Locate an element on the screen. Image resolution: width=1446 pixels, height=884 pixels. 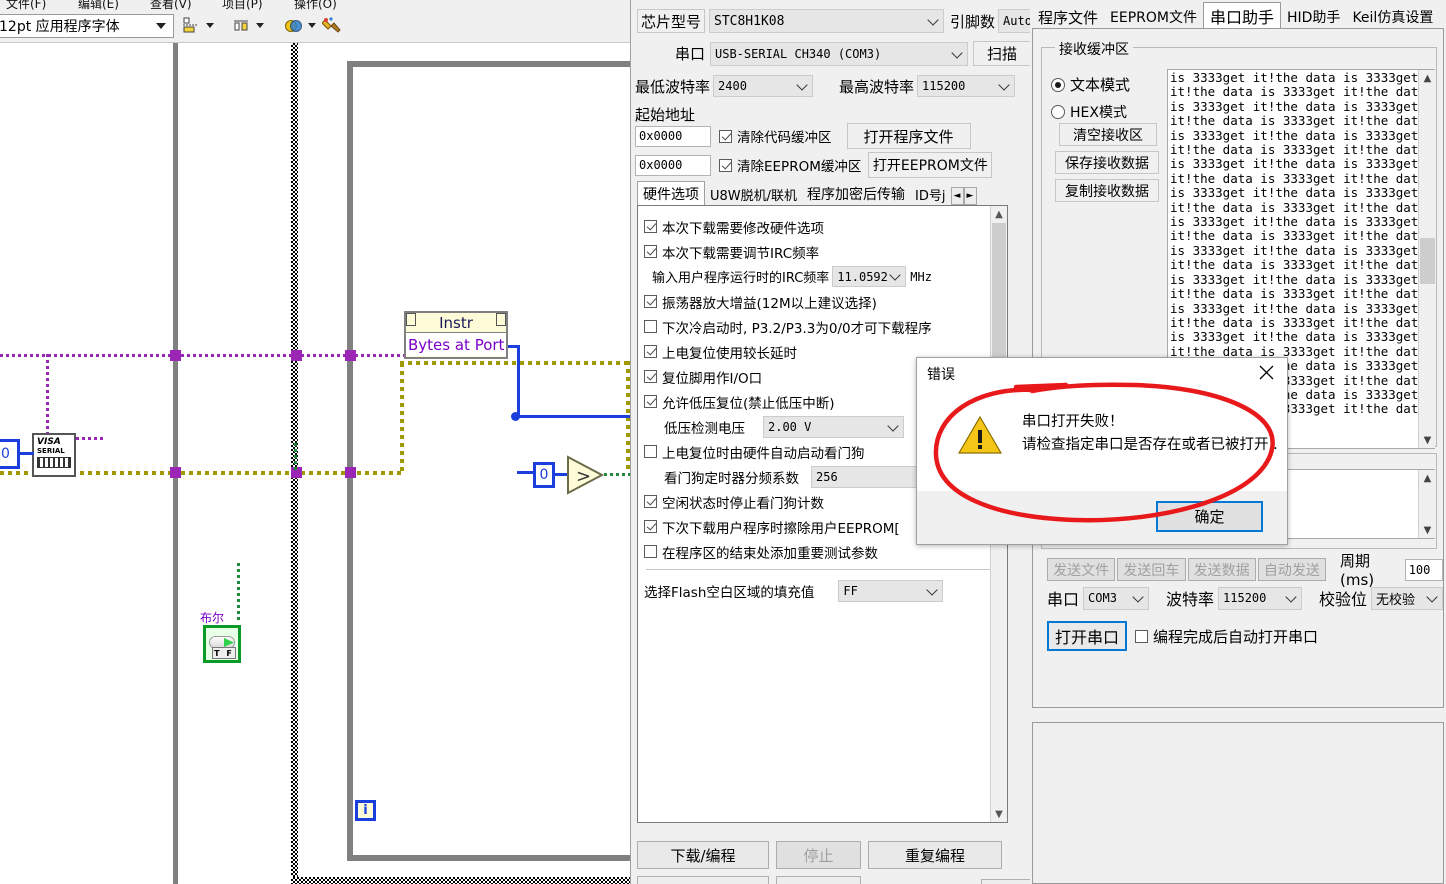
menu-item-operate: 操作(O) is located at coordinates (315, 5).